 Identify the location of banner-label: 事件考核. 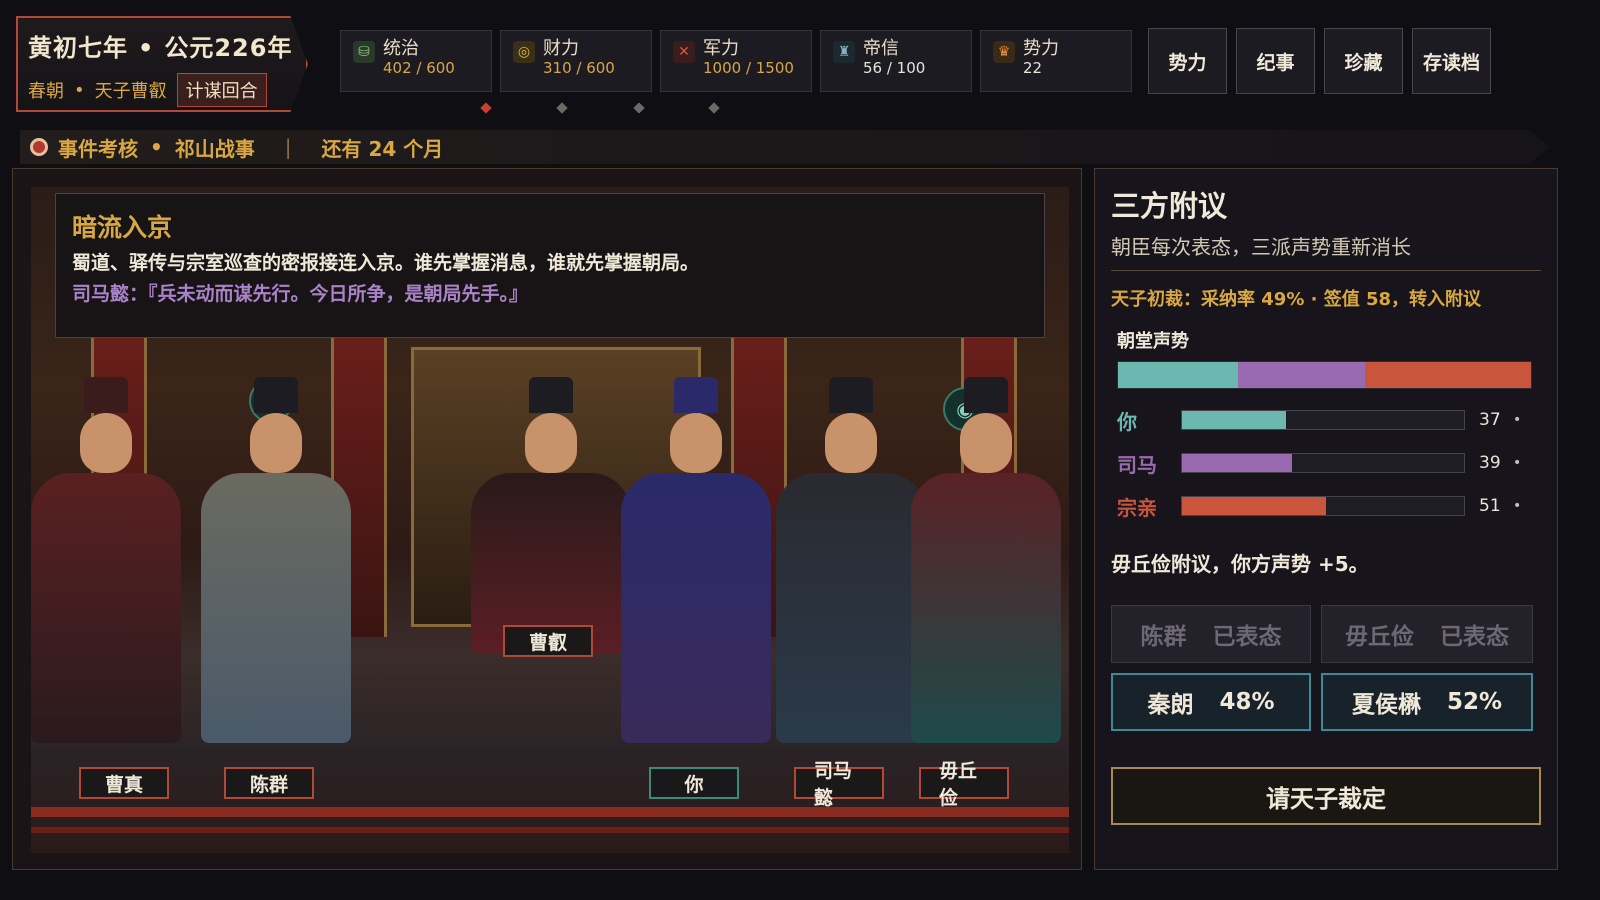
(98, 148).